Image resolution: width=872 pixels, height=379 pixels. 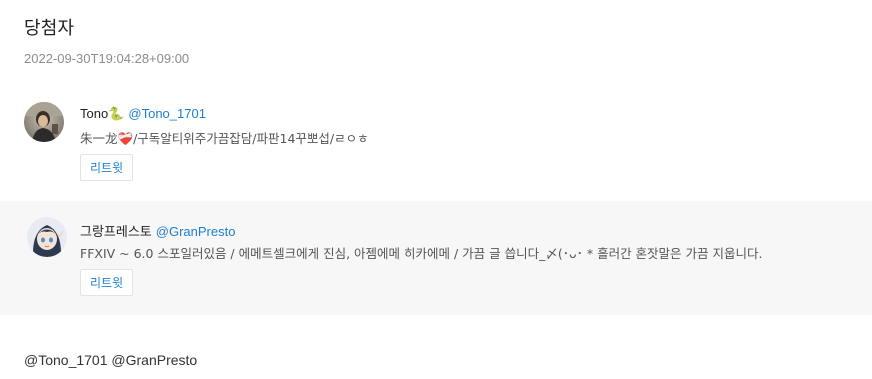 I want to click on avatar-anime-girl-icon, so click(x=47, y=237).